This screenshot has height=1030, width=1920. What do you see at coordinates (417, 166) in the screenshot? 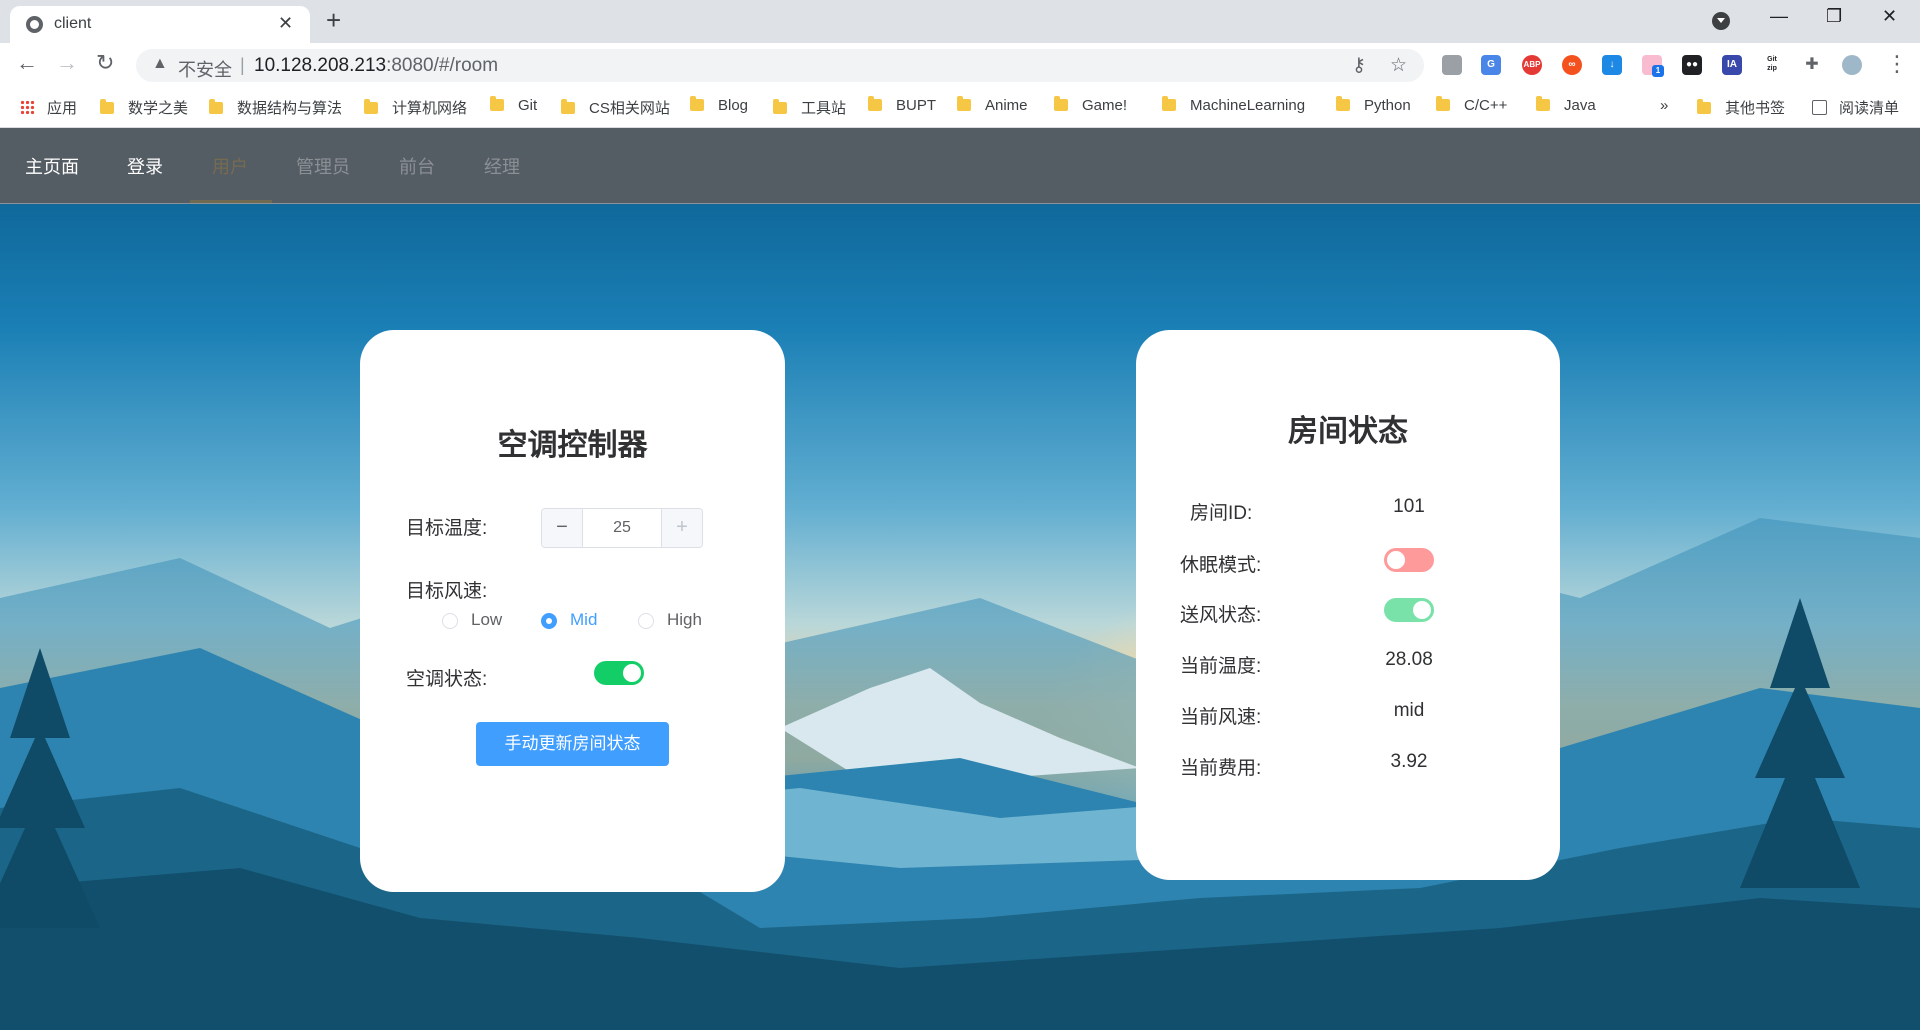
I see `nav-item-reception: 前台` at bounding box center [417, 166].